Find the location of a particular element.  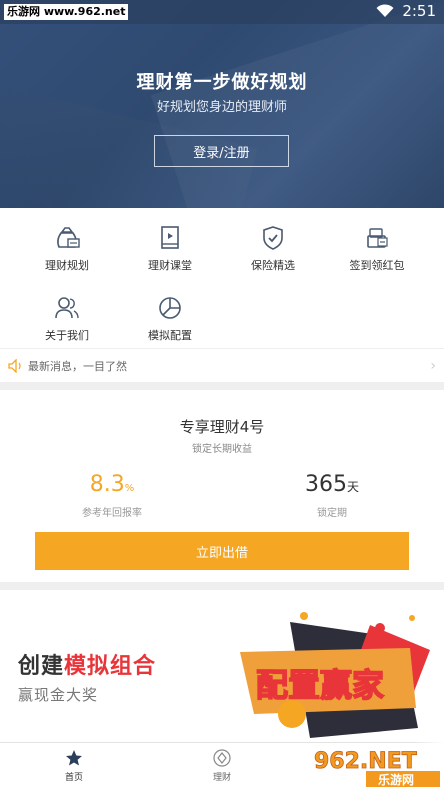

menu-label: 理财规划 is located at coordinates (67, 265).